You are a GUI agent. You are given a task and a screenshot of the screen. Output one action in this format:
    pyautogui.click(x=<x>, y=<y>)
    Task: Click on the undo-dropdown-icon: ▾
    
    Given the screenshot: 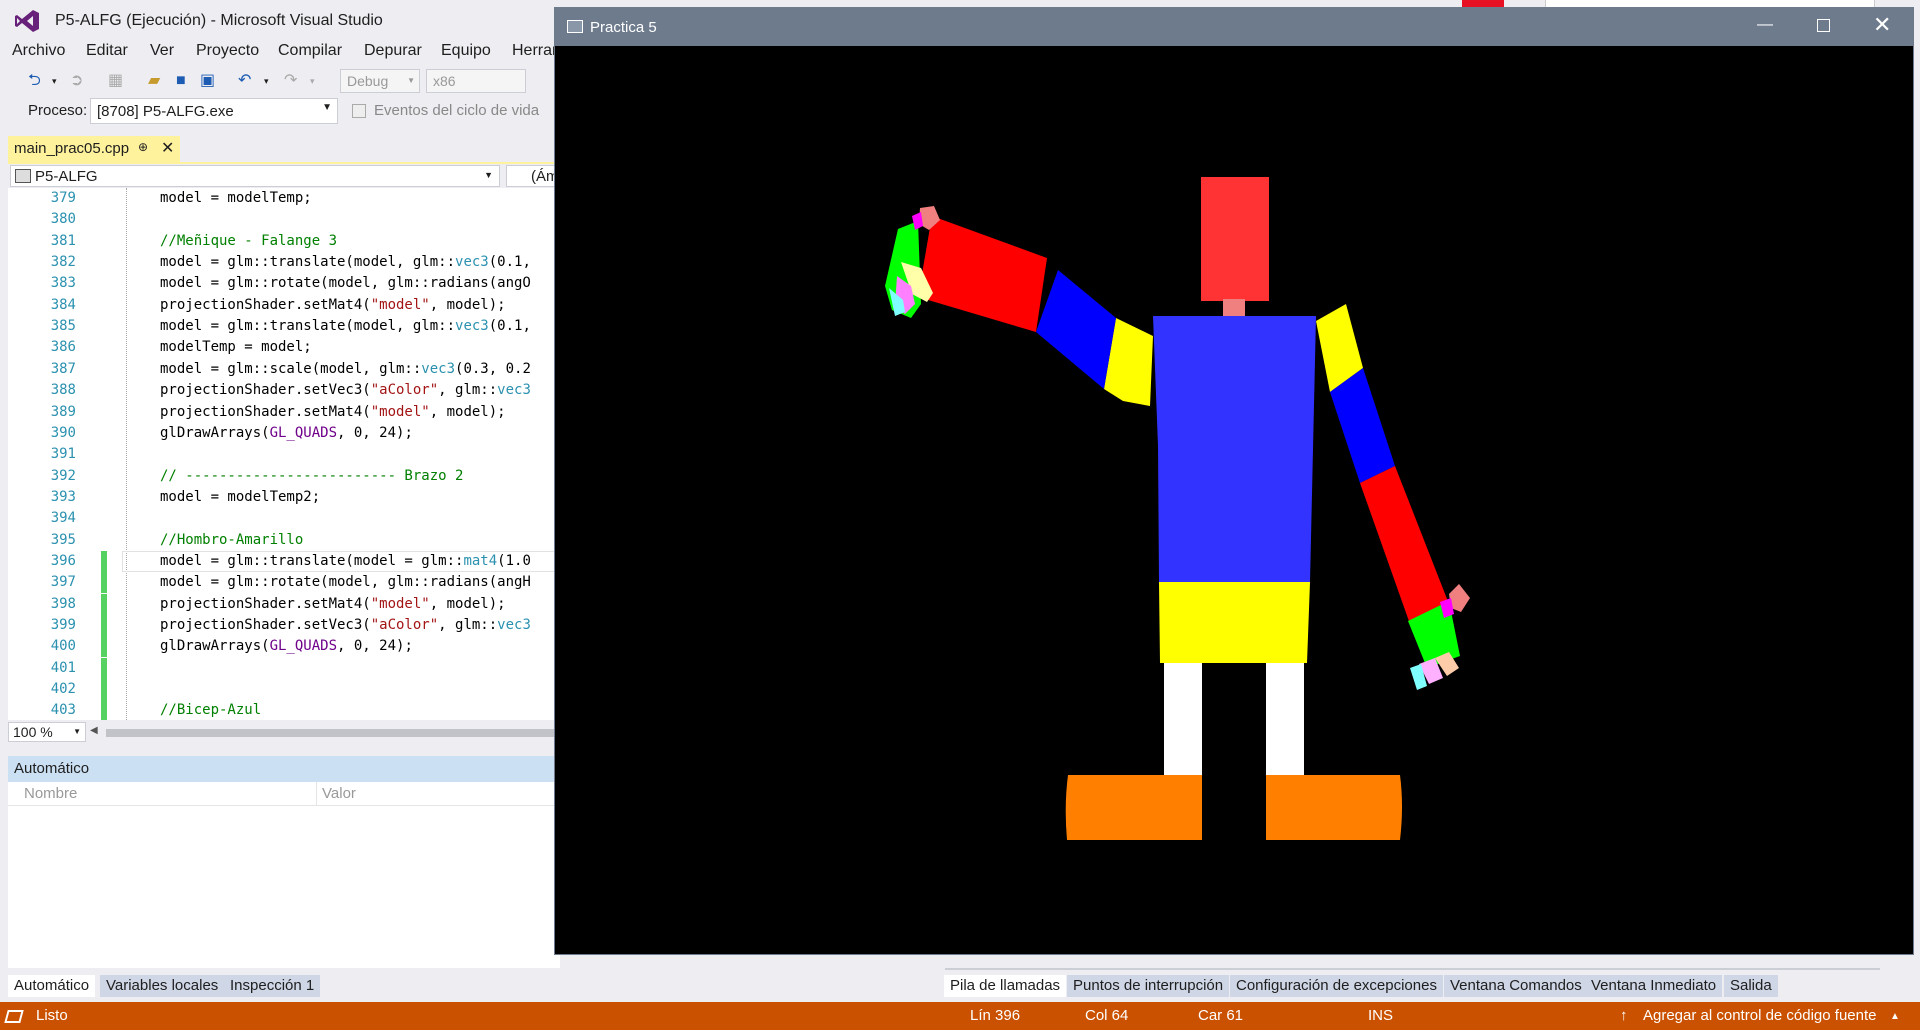 What is the action you would take?
    pyautogui.click(x=266, y=81)
    